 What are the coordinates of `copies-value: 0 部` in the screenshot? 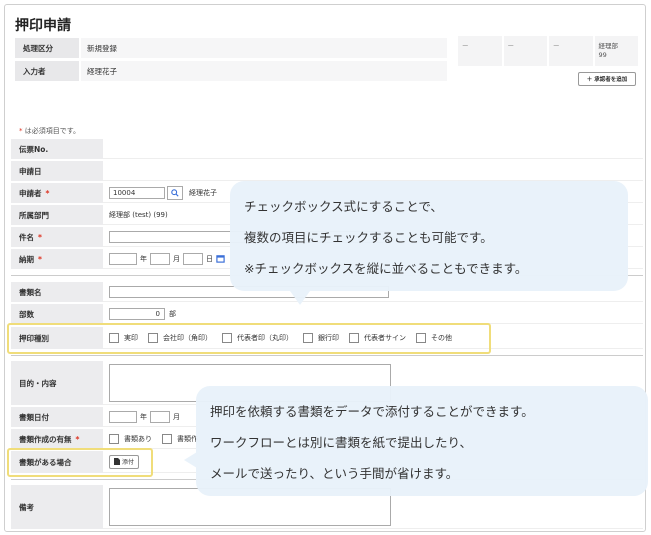 It's located at (373, 314).